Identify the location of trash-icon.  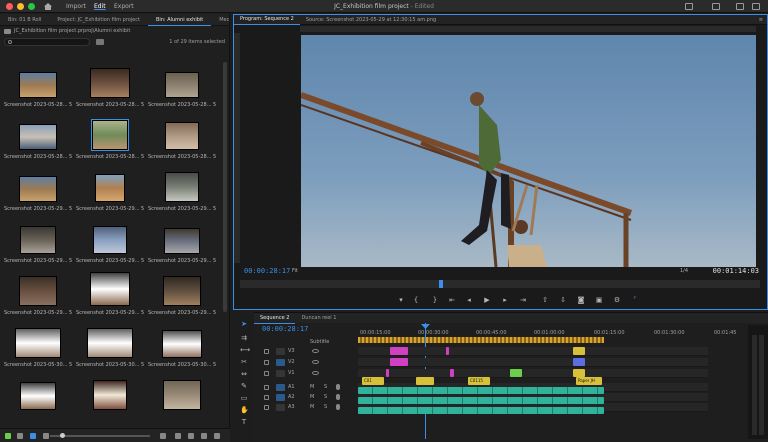
(217, 436).